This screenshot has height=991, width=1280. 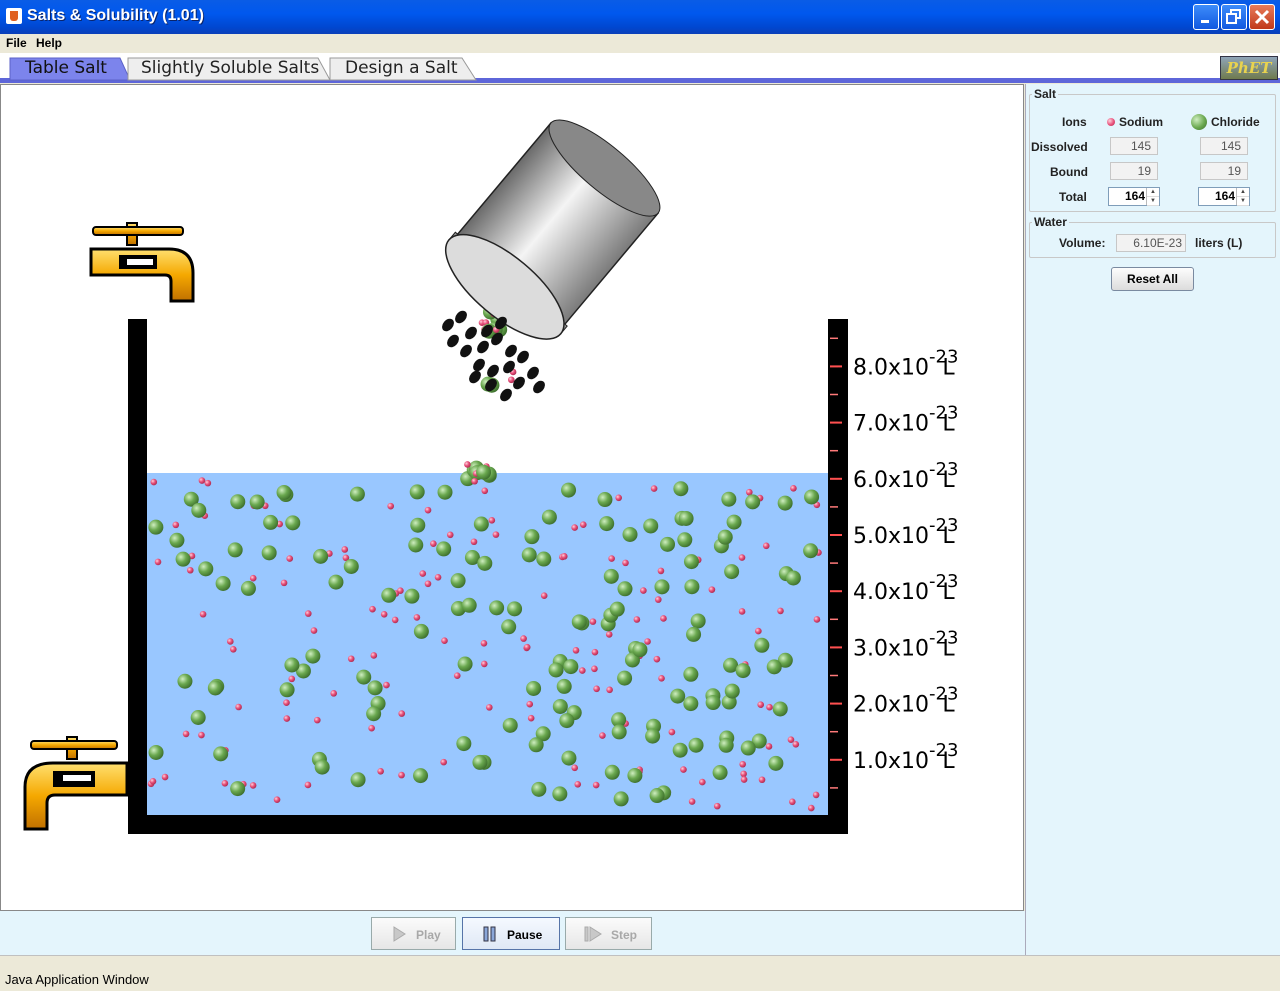 I want to click on scale-label: 3.0x10-23L, so click(x=905, y=644).